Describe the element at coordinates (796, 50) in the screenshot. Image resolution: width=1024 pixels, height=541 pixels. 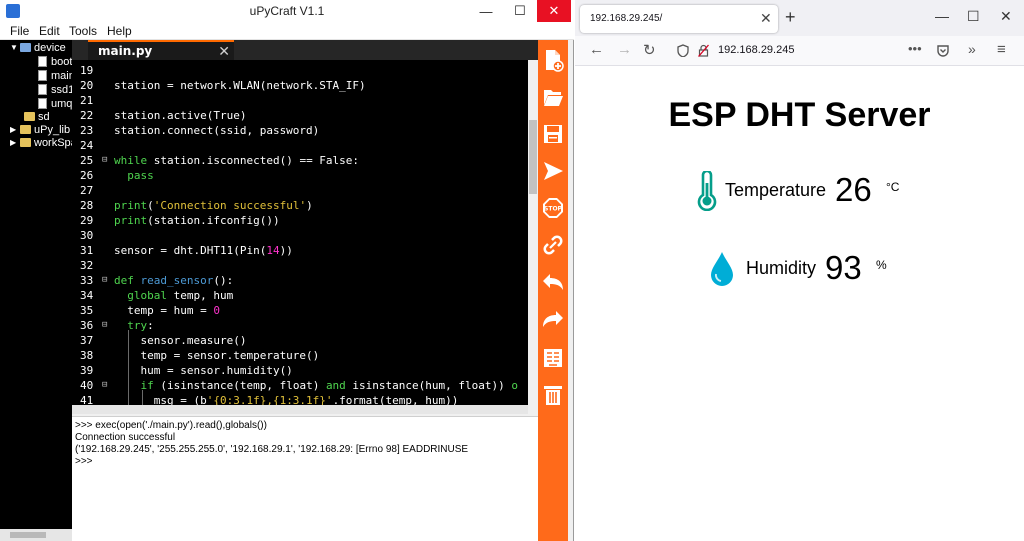
I see `address-bar: 192.168.29.245` at that location.